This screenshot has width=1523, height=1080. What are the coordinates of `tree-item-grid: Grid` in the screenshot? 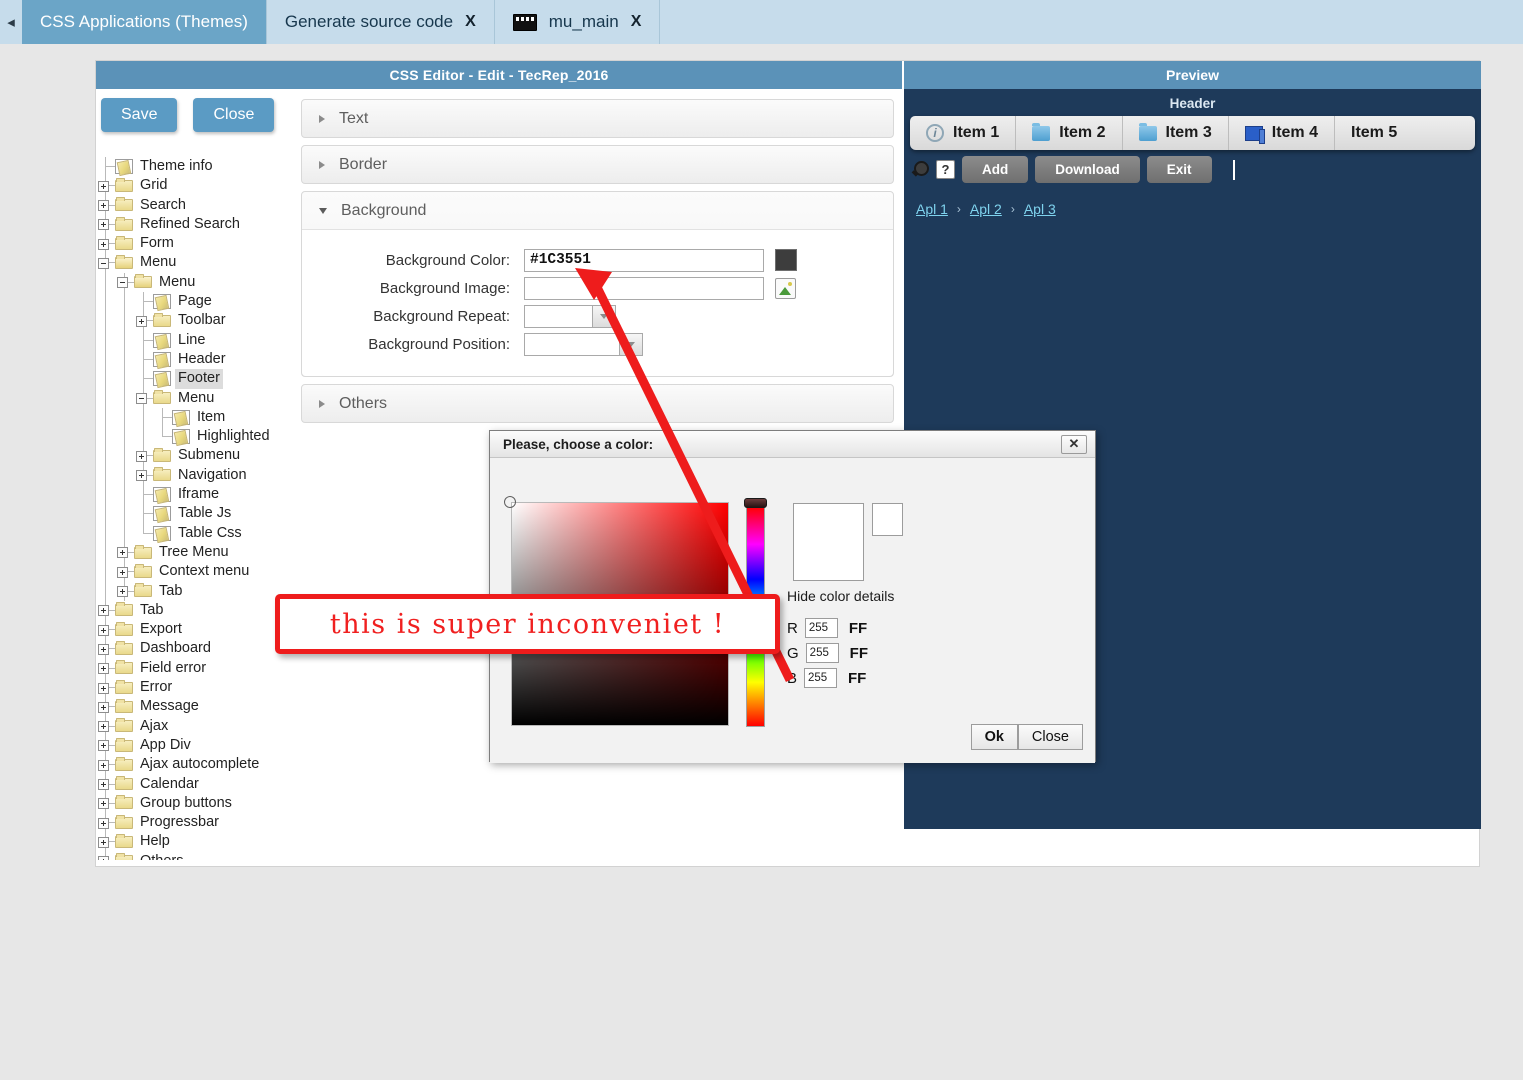 It's located at (198, 186).